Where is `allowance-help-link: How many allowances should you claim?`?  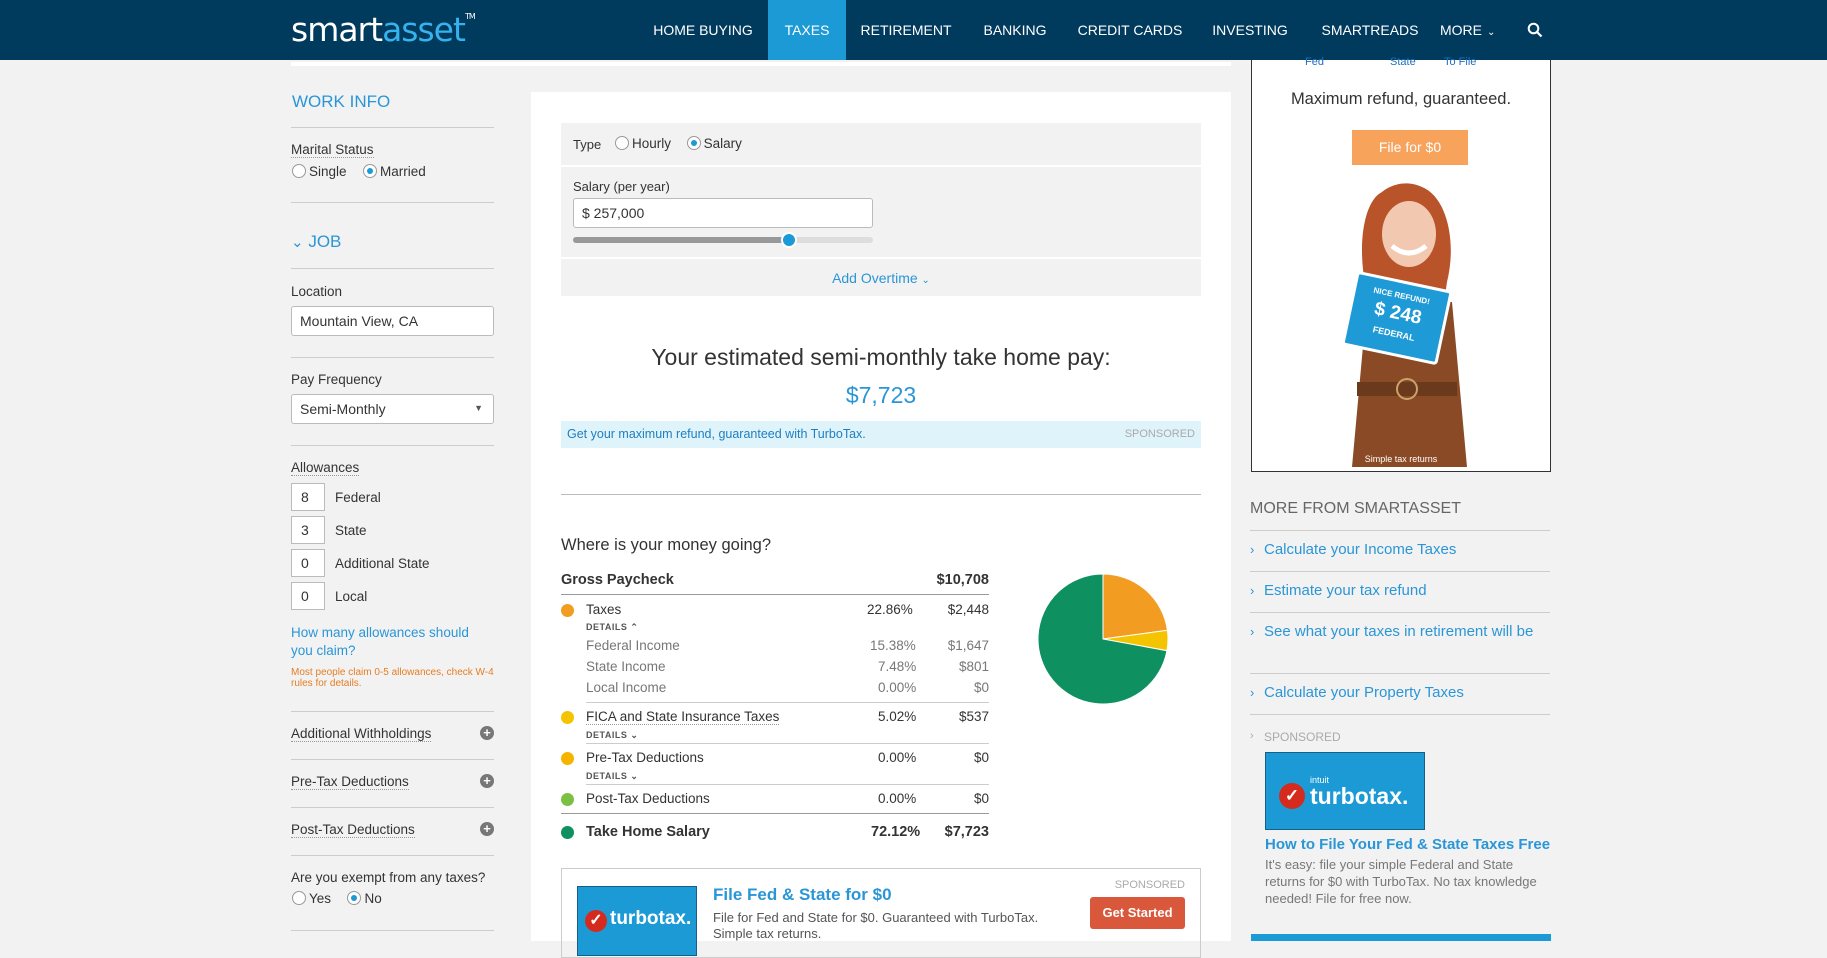
allowance-help-link: How many allowances should you claim? is located at coordinates (386, 642).